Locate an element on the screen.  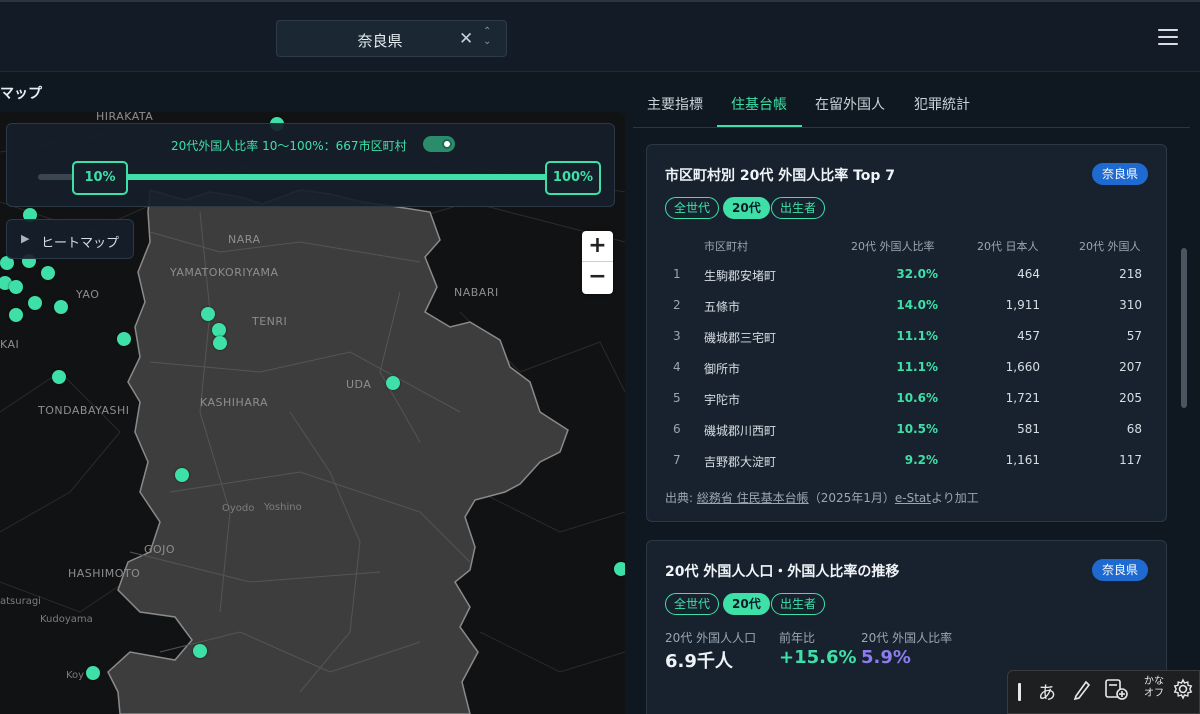
filter-toggle is located at coordinates (439, 144).